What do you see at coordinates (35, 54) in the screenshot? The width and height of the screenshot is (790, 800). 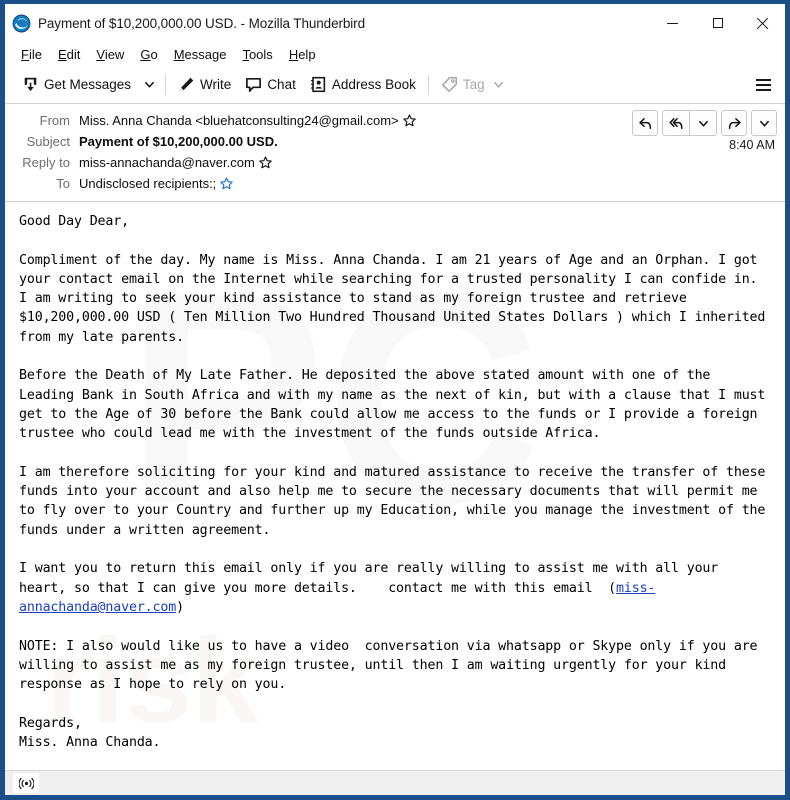 I see `menu-file-label: ile` at bounding box center [35, 54].